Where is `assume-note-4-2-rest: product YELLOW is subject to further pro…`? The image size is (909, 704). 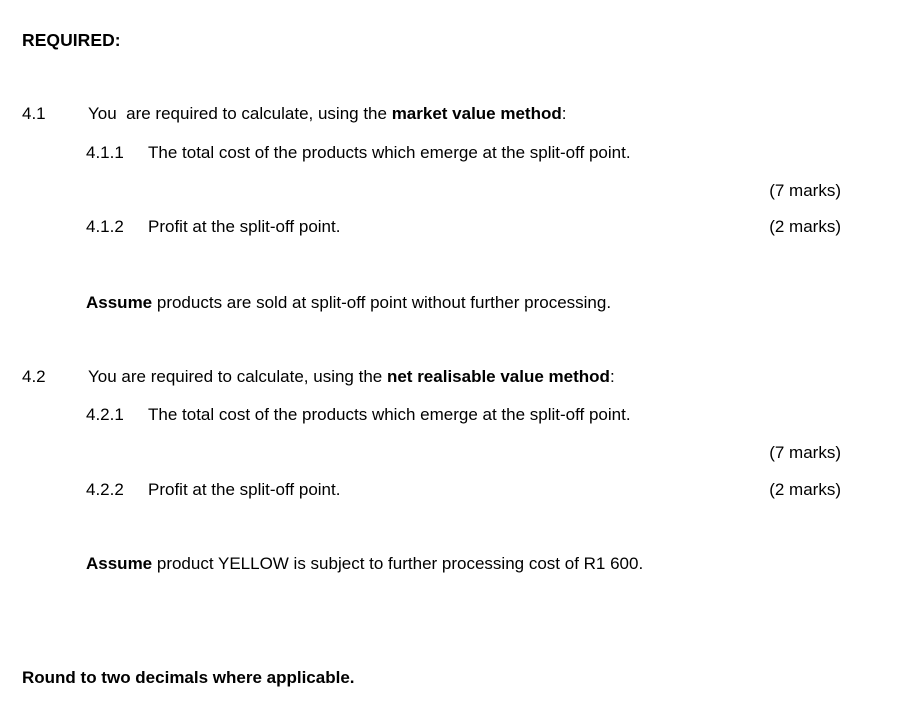
assume-note-4-2-rest: product YELLOW is subject to further pro… is located at coordinates (398, 563).